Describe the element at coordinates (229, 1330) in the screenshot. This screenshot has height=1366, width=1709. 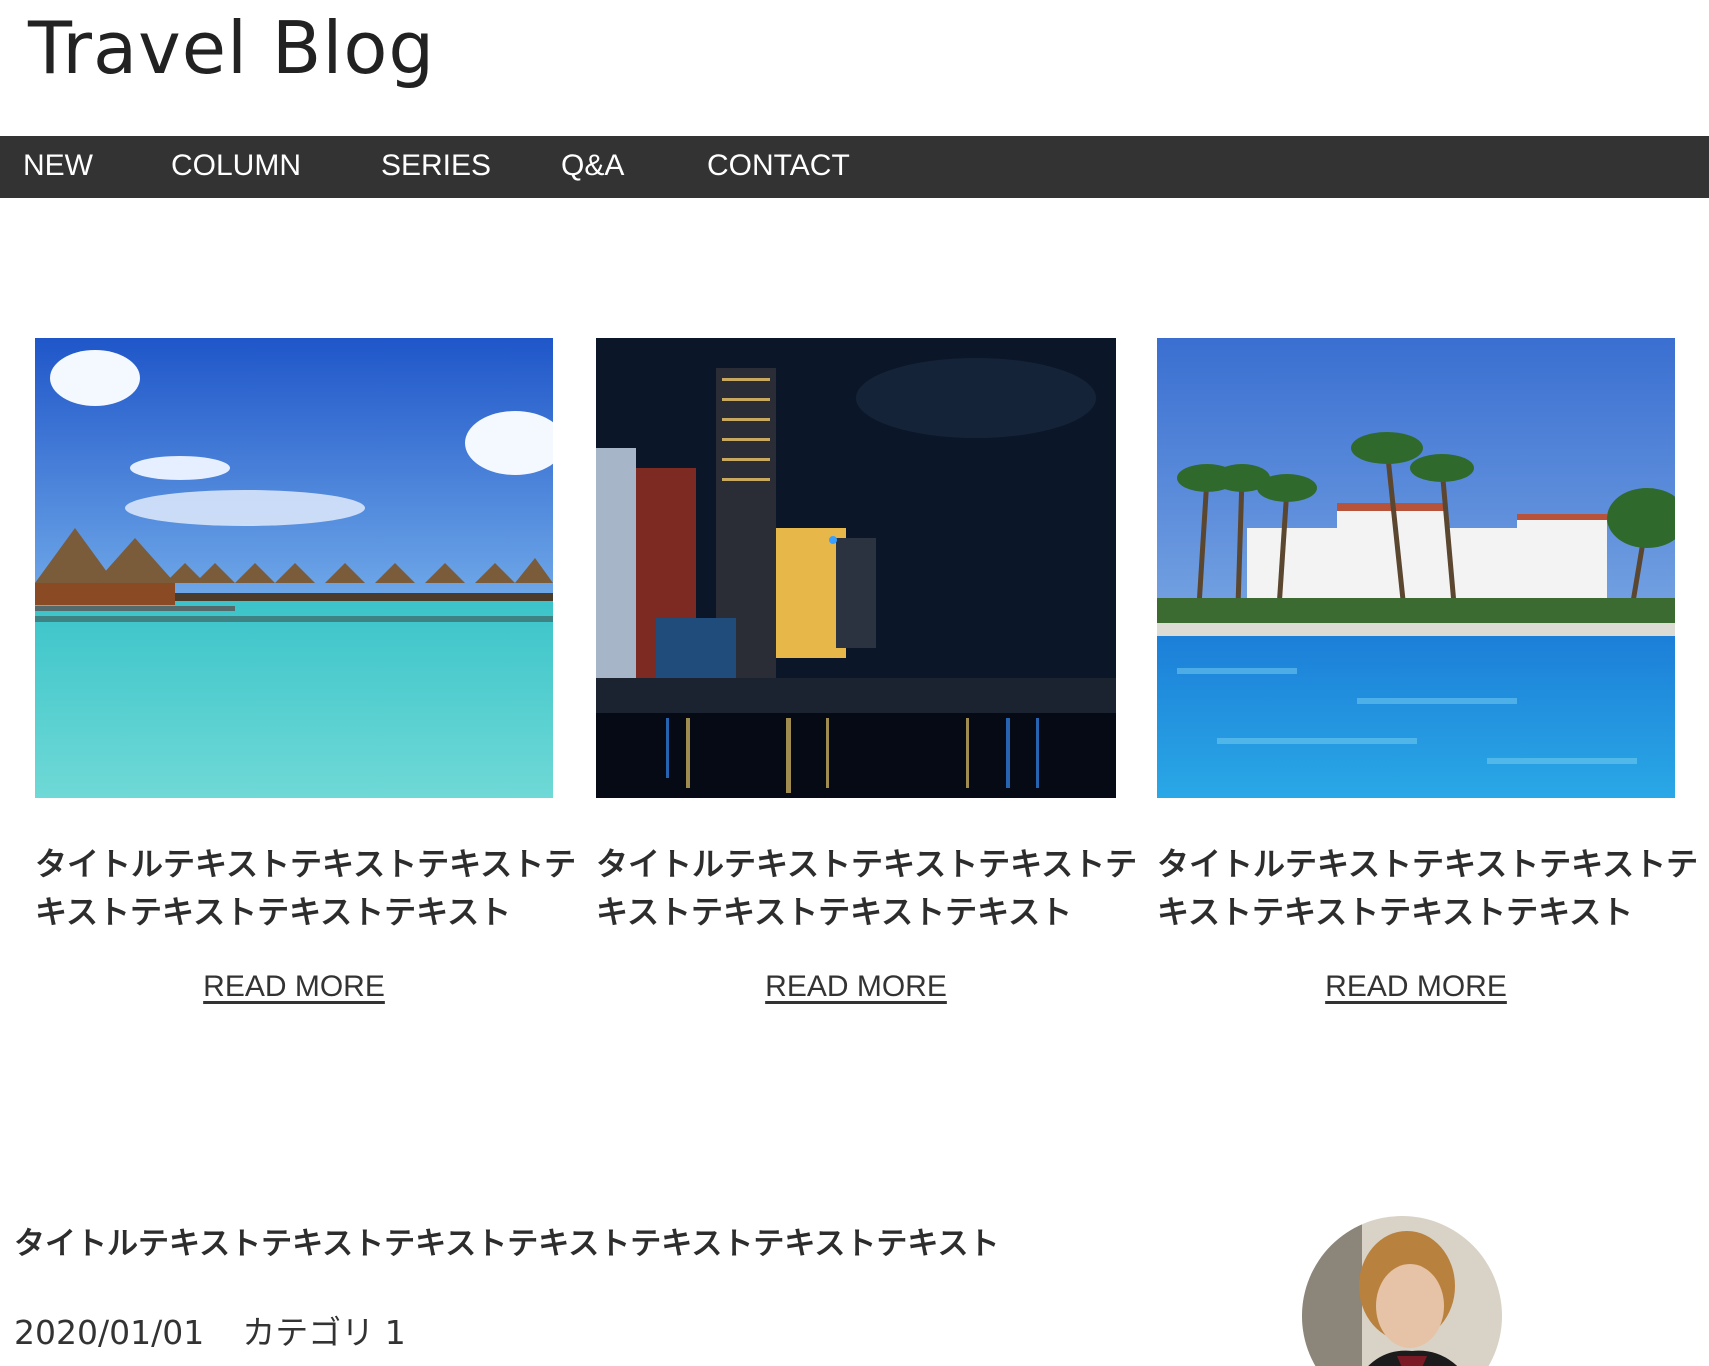
I see `featured-article-meta: 2020/01/01 カテゴリ 1` at that location.